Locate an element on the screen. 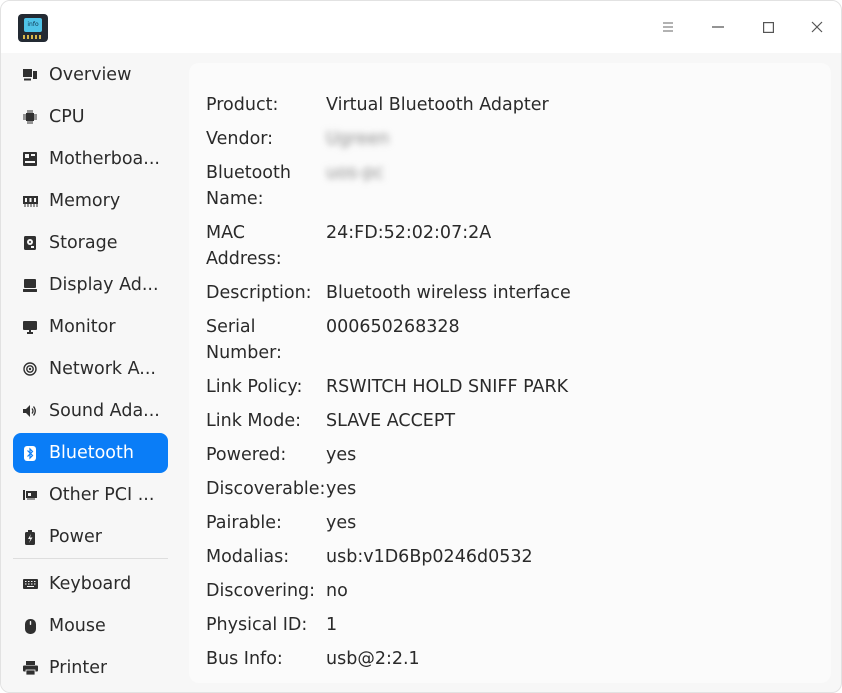 The width and height of the screenshot is (842, 693). sidebar-item-storage: Storage is located at coordinates (90, 243).